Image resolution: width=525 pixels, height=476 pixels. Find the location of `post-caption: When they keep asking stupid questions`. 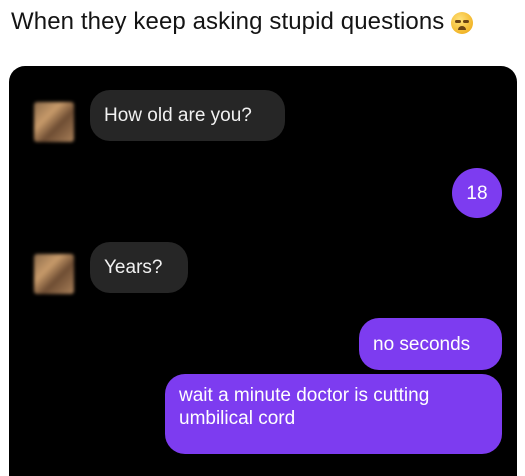

post-caption: When they keep asking stupid questions is located at coordinates (242, 22).